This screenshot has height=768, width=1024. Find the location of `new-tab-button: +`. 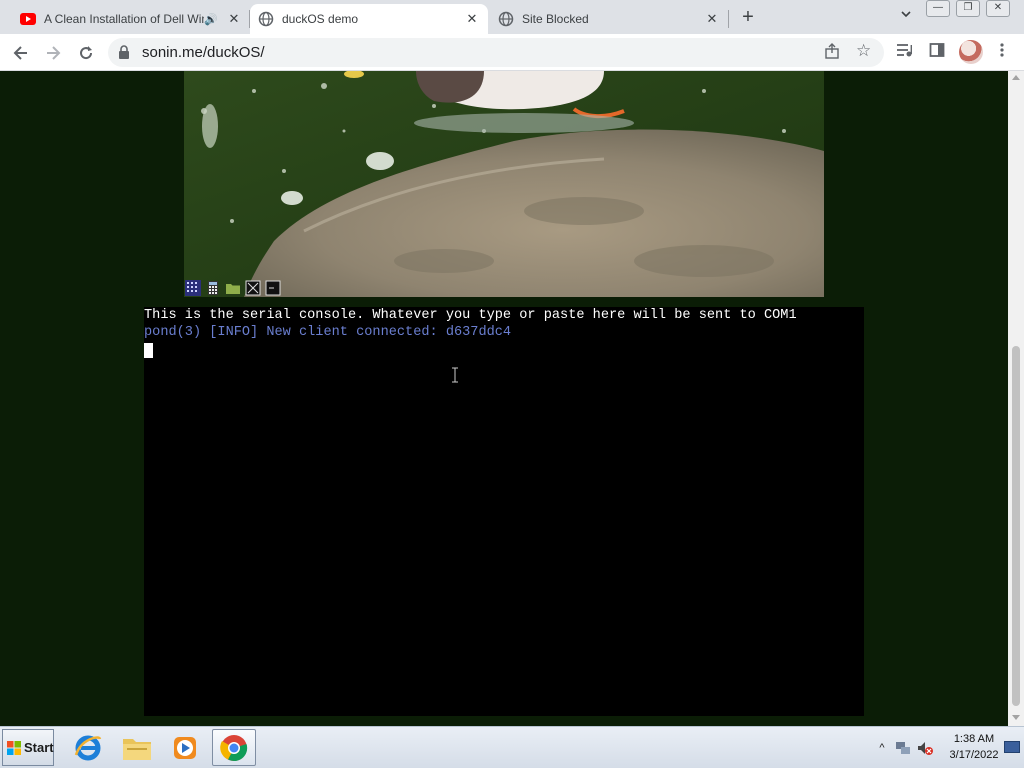

new-tab-button: + is located at coordinates (748, 18).